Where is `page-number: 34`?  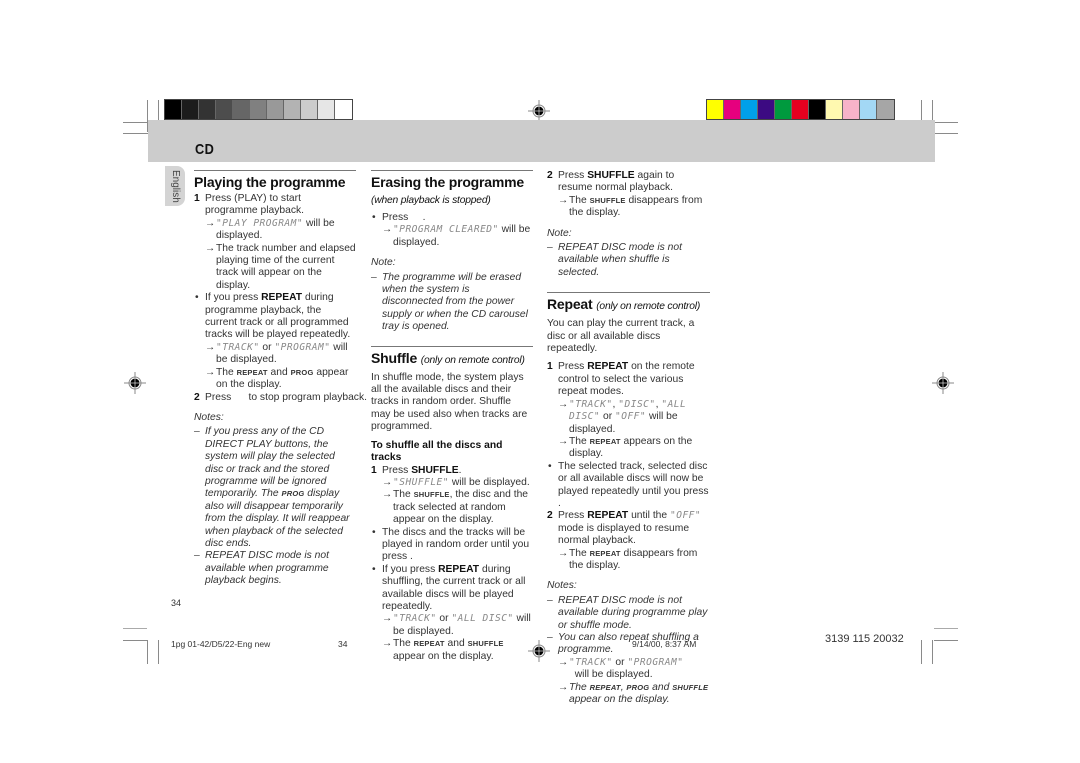 page-number: 34 is located at coordinates (176, 603).